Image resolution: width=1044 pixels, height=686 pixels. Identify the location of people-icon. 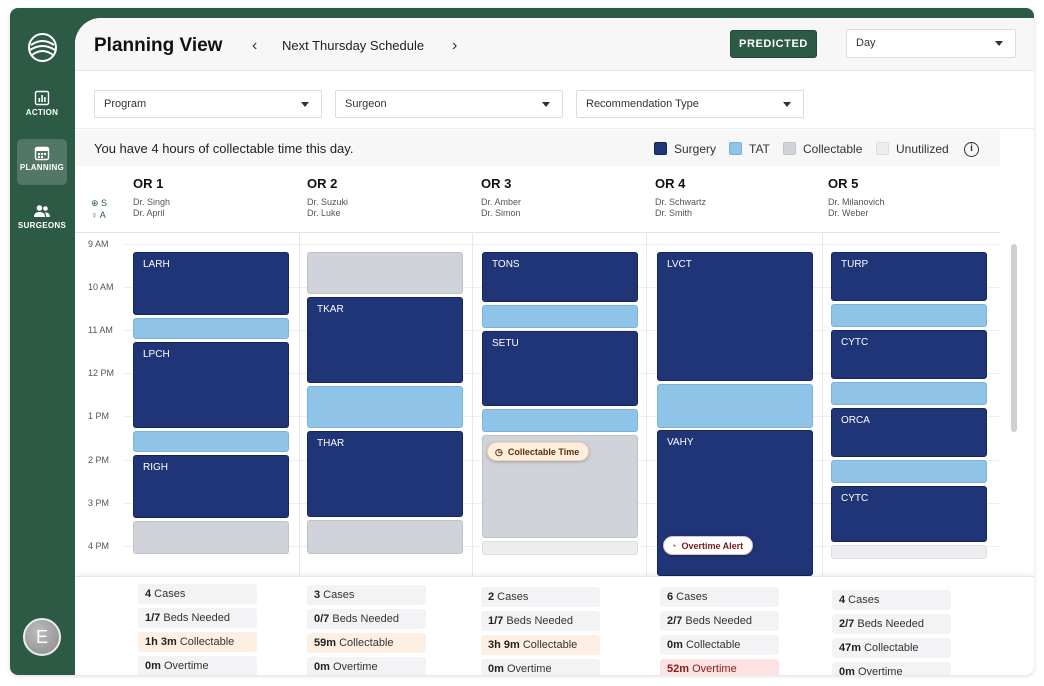
(42, 211).